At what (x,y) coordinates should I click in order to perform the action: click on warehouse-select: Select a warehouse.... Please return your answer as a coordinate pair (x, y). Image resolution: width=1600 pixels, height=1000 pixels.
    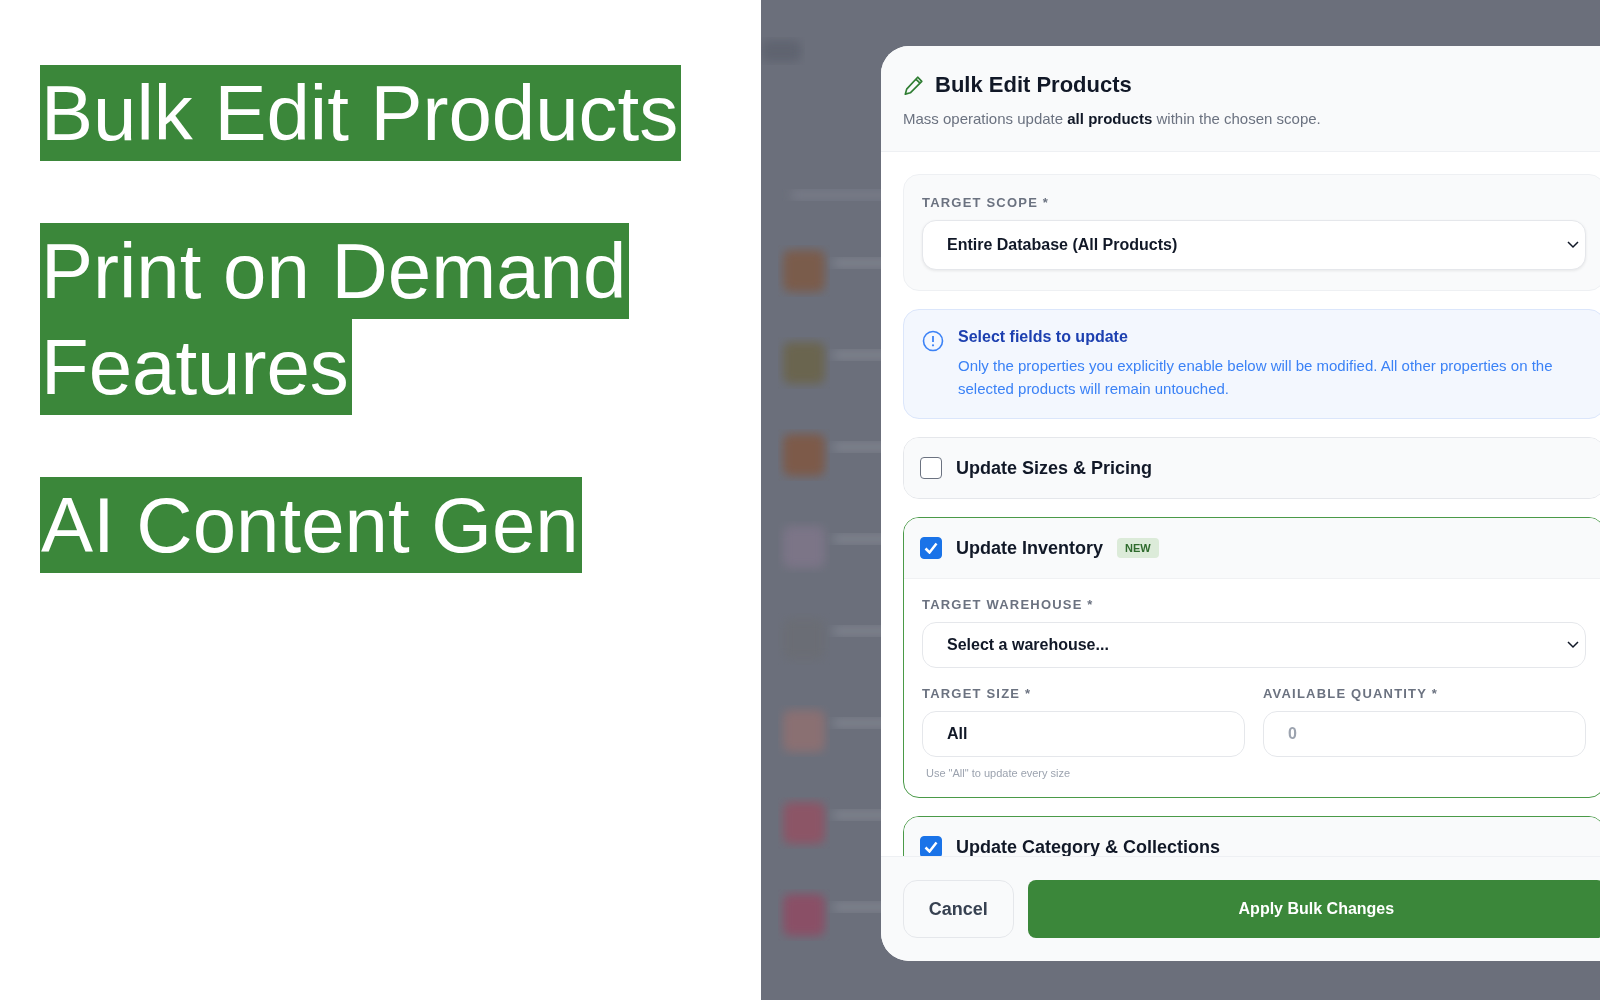
    Looking at the image, I should click on (1254, 645).